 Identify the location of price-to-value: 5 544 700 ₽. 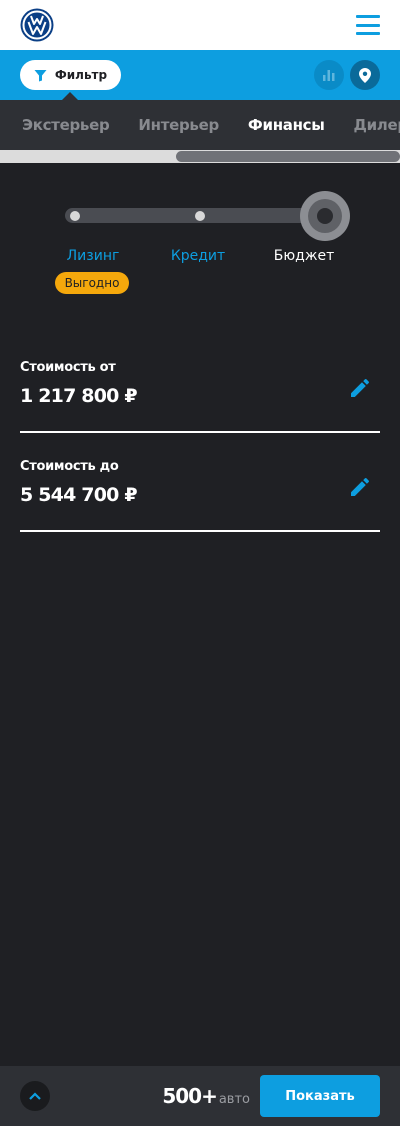
(79, 495).